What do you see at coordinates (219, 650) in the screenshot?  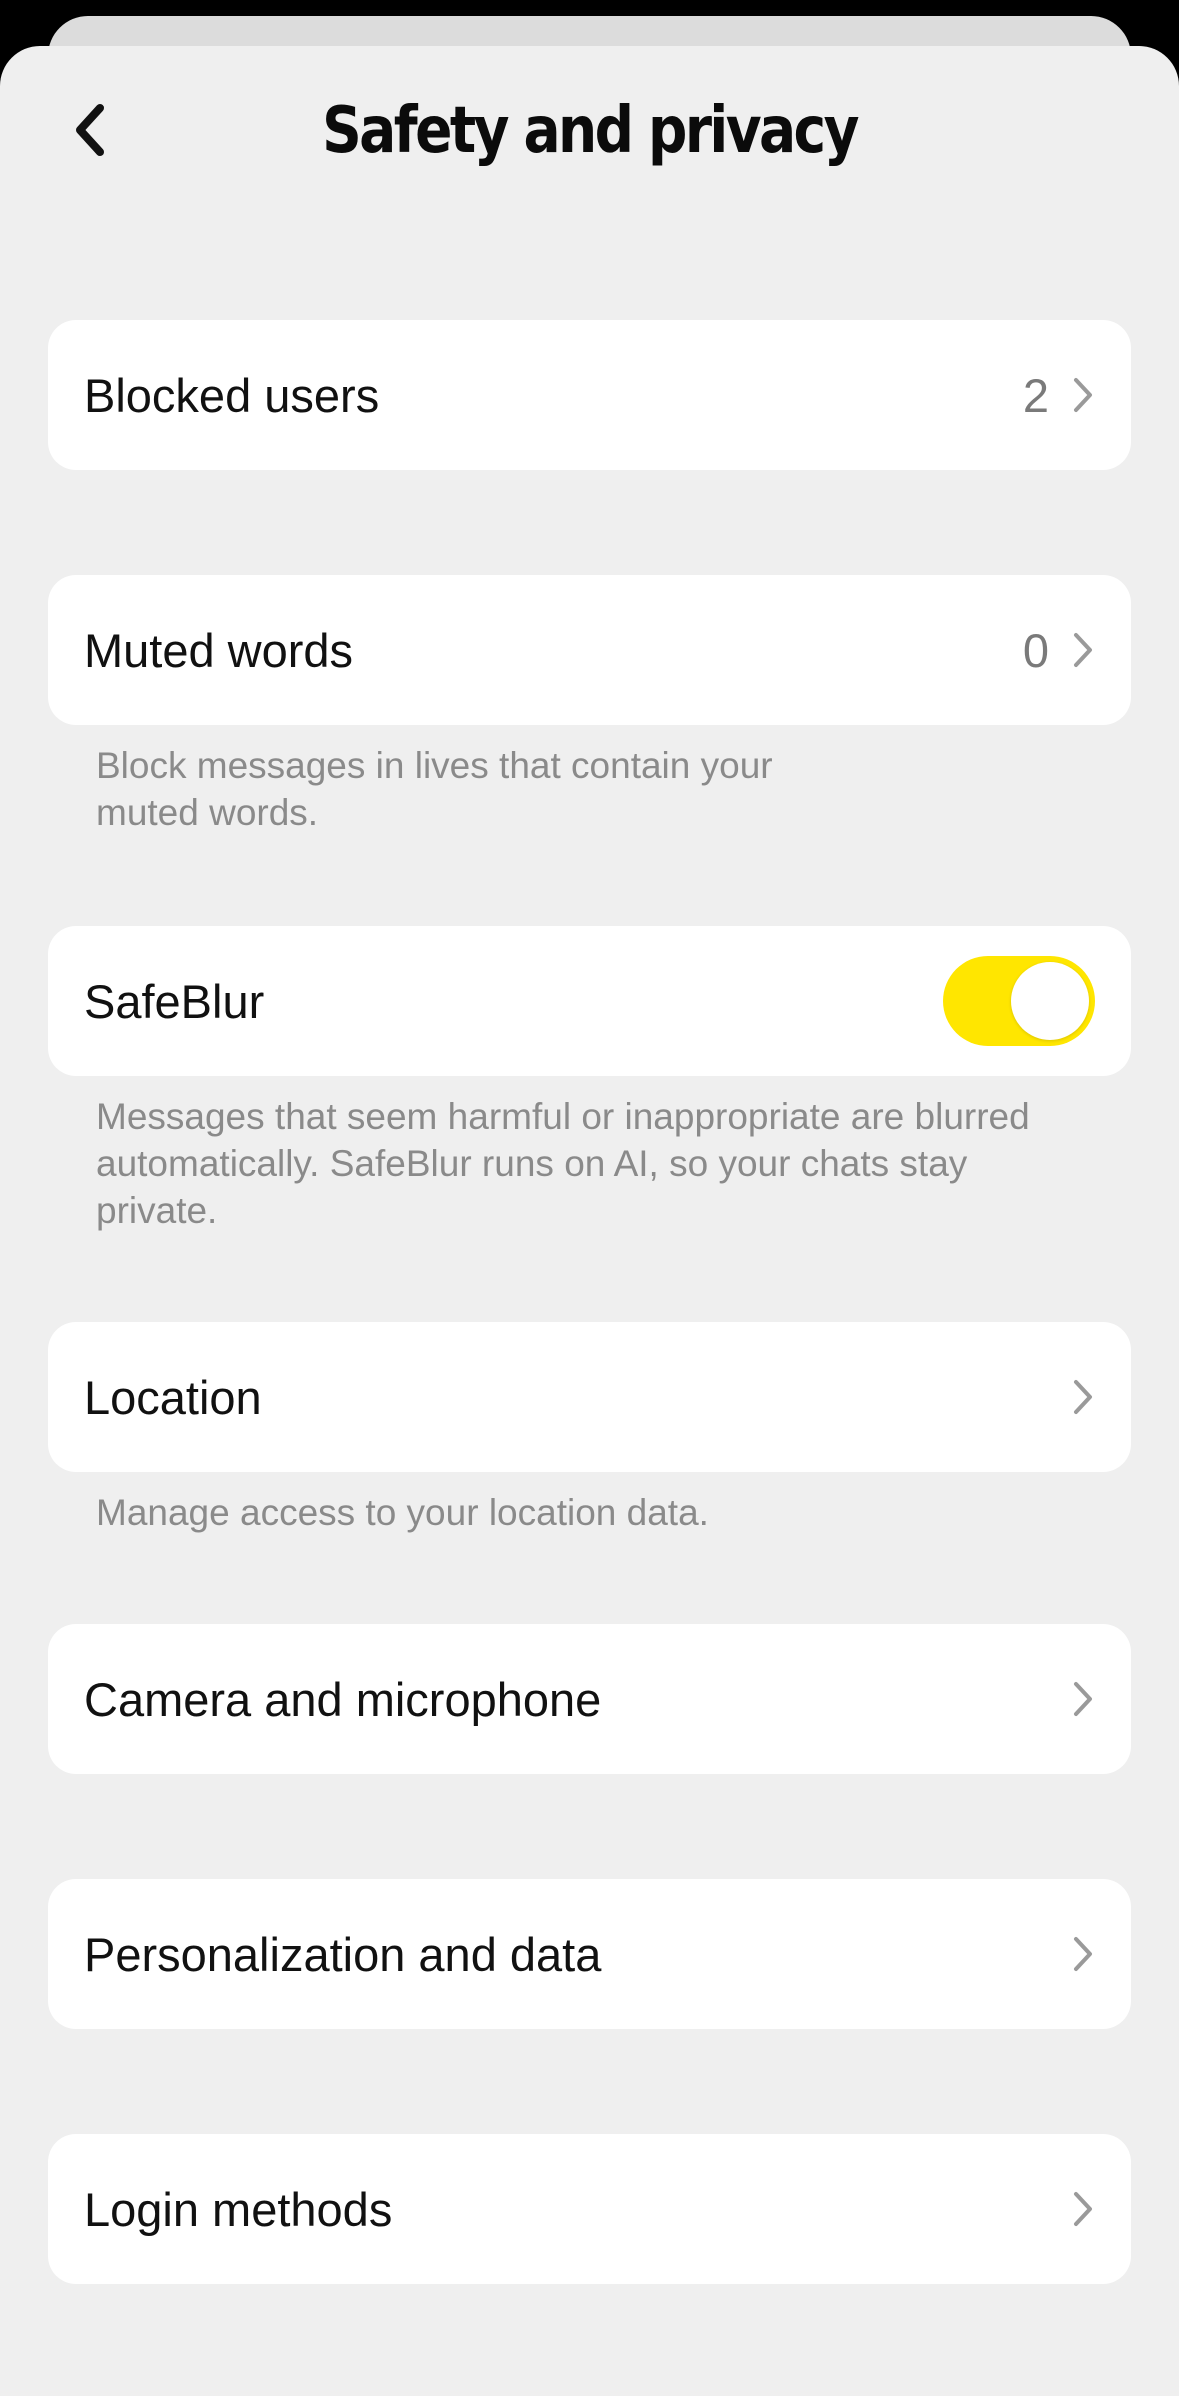 I see `muted-words-label: Muted words` at bounding box center [219, 650].